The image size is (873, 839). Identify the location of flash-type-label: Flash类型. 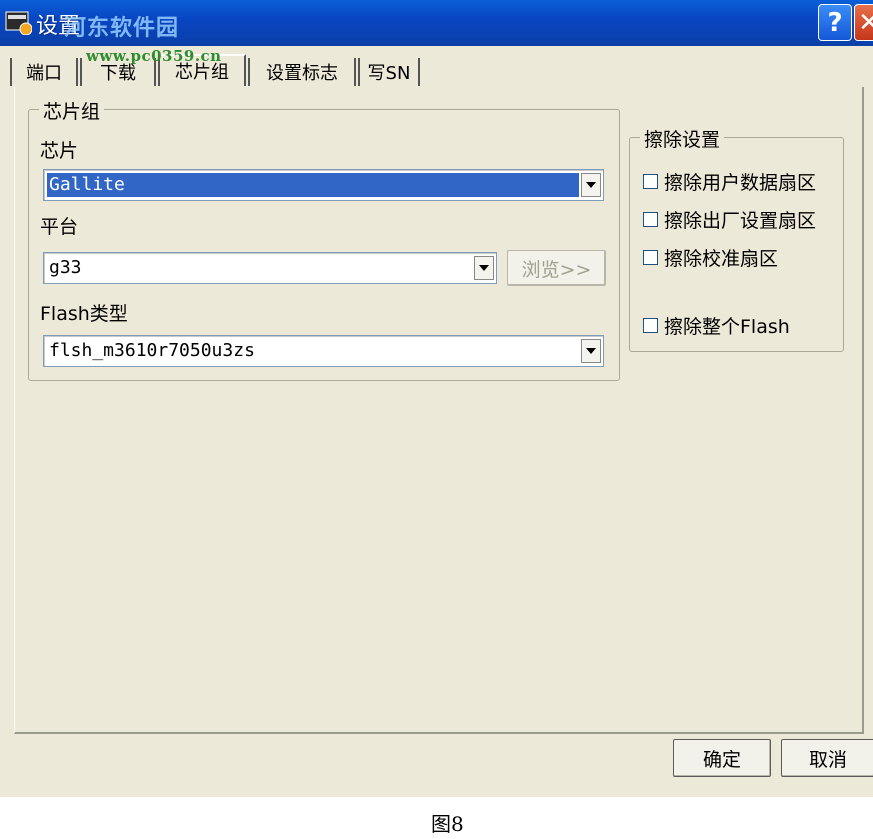
(84, 314).